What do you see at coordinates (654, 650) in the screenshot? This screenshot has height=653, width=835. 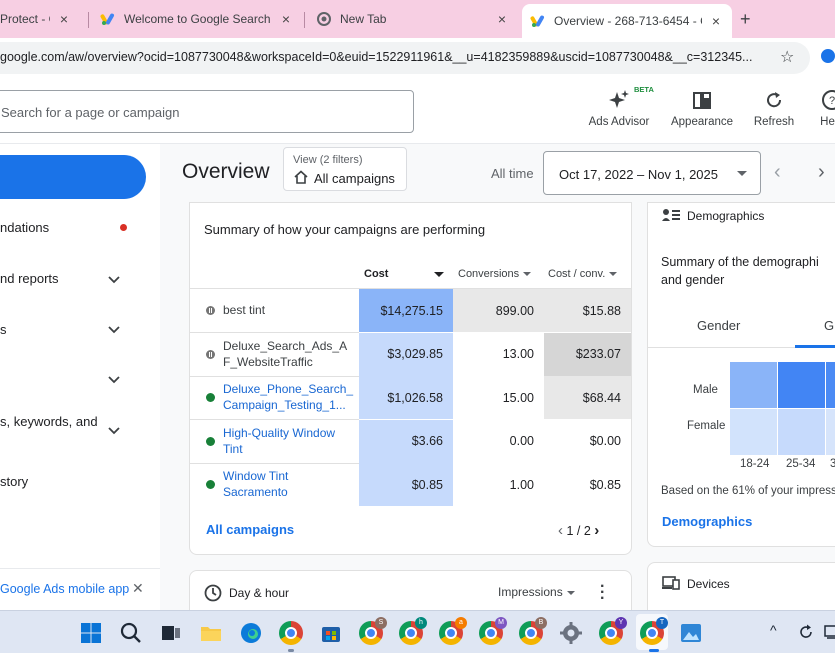 I see `running-indicator` at bounding box center [654, 650].